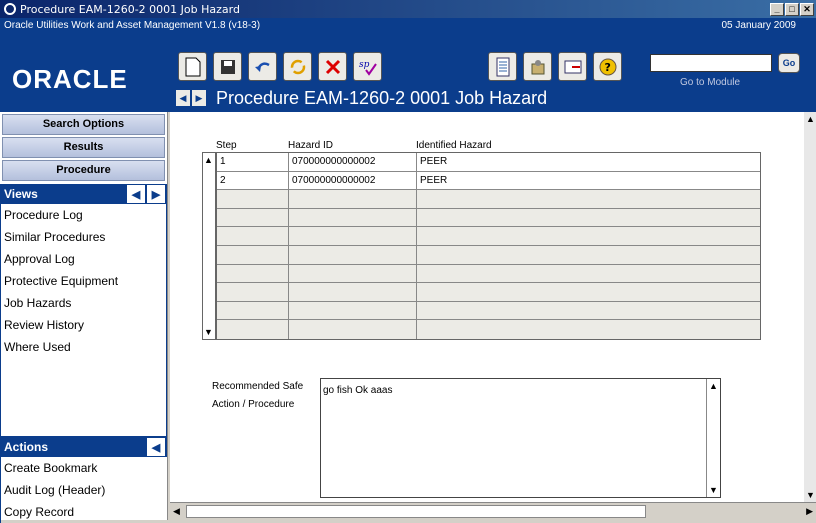  Describe the element at coordinates (253, 180) in the screenshot. I see `step-cell: 2` at that location.